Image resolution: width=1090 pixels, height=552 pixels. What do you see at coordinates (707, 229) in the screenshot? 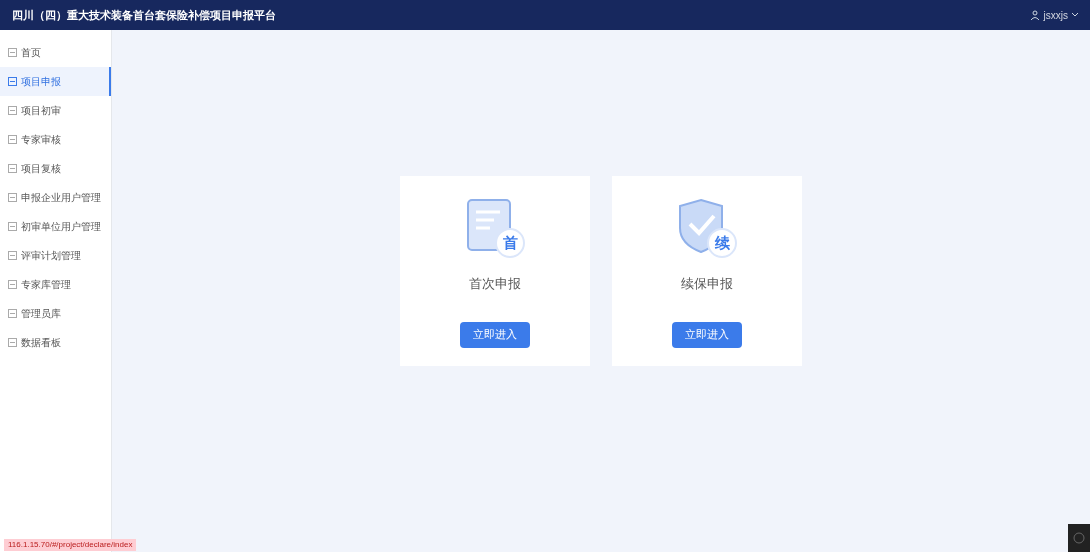
I see `shield-check-icon` at bounding box center [707, 229].